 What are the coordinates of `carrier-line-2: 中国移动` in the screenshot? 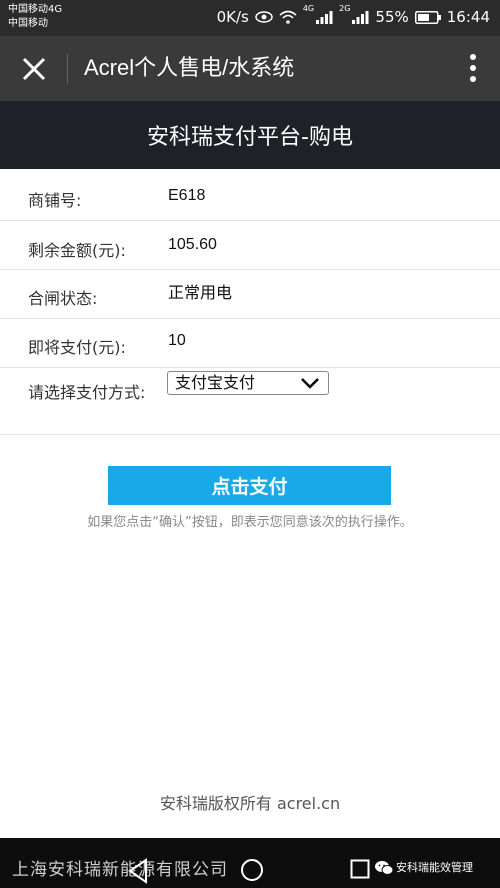 It's located at (28, 23).